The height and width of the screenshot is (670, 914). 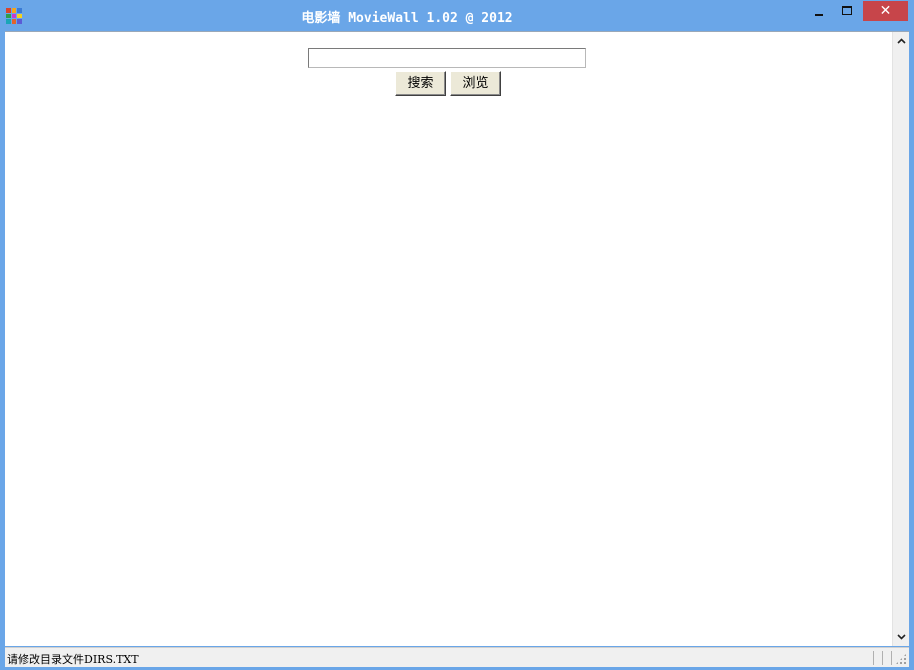 I want to click on search-input, so click(x=447, y=58).